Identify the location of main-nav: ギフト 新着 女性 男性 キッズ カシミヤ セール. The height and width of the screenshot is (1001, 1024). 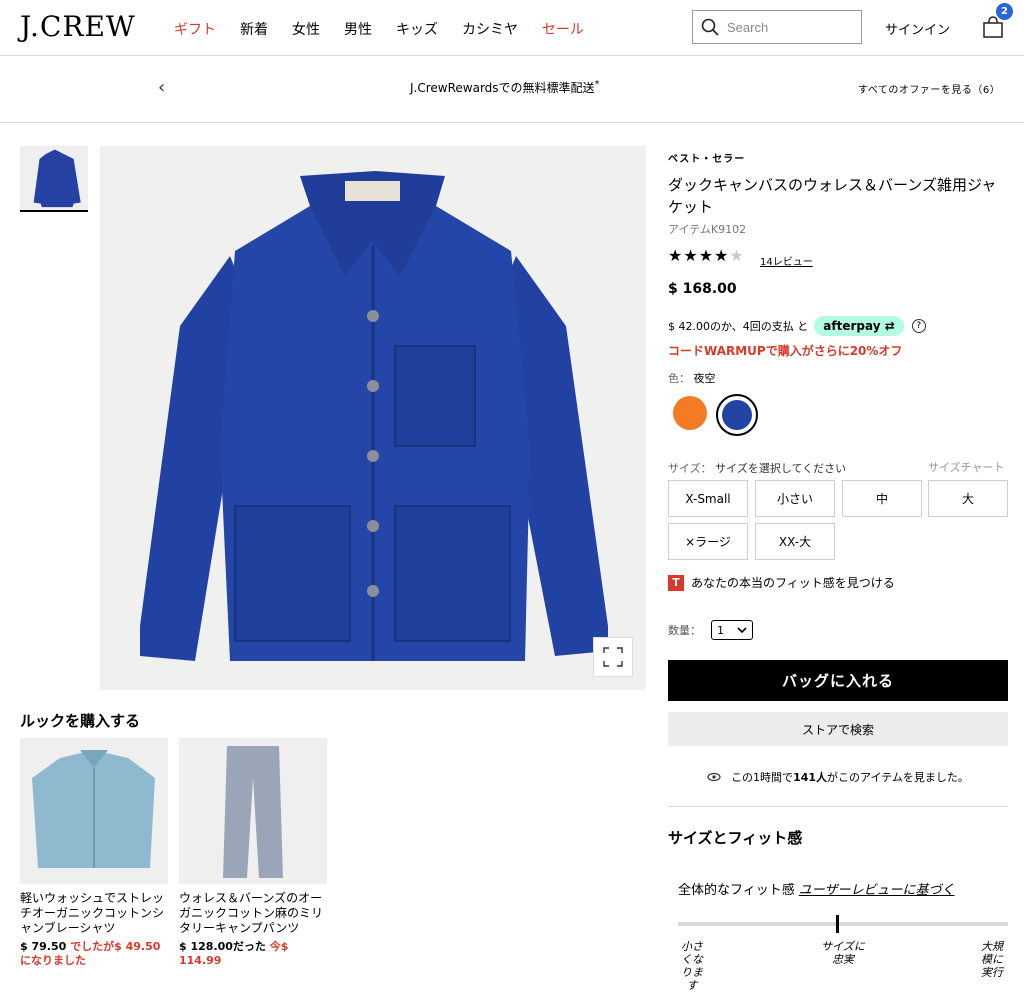
(391, 29).